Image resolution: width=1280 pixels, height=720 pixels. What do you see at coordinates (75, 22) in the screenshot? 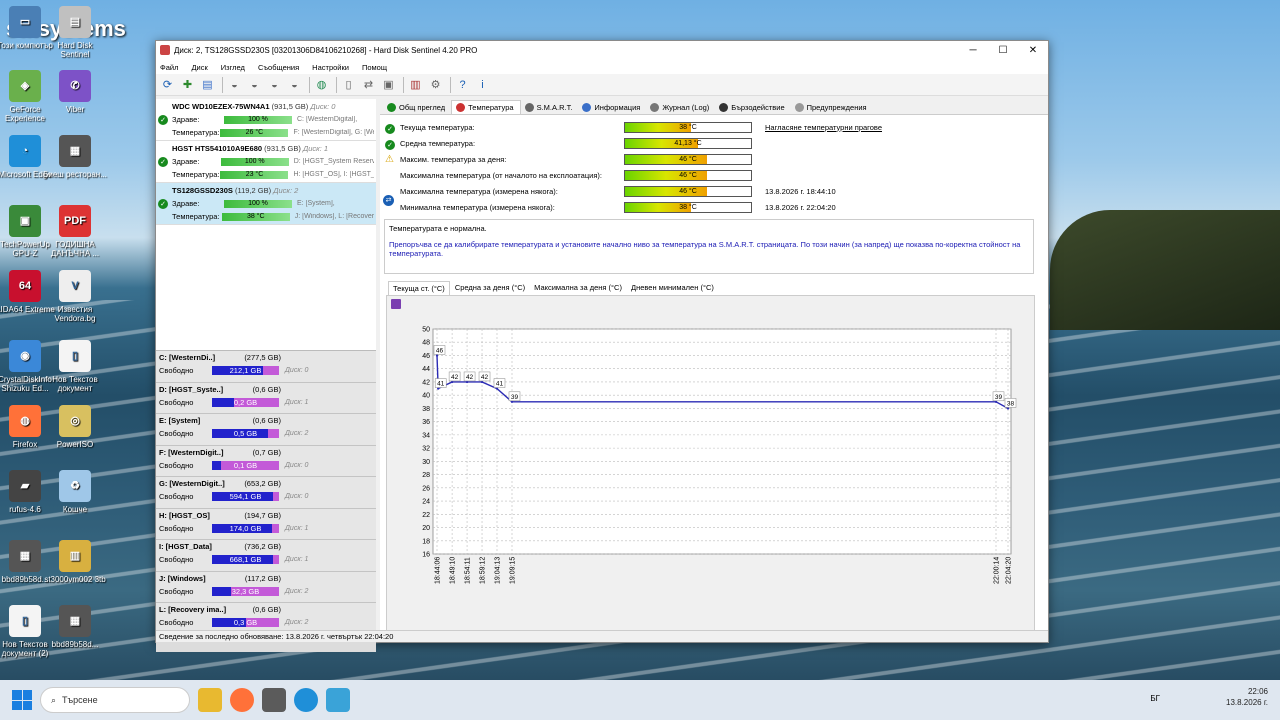
I see `shortcut-icon: ▤` at bounding box center [75, 22].